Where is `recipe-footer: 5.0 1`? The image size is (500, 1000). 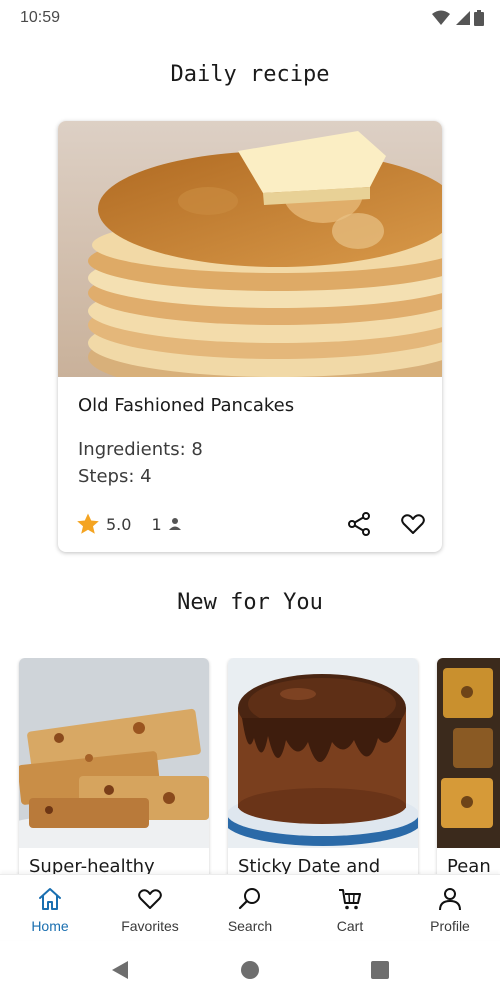
recipe-footer: 5.0 1 is located at coordinates (251, 524).